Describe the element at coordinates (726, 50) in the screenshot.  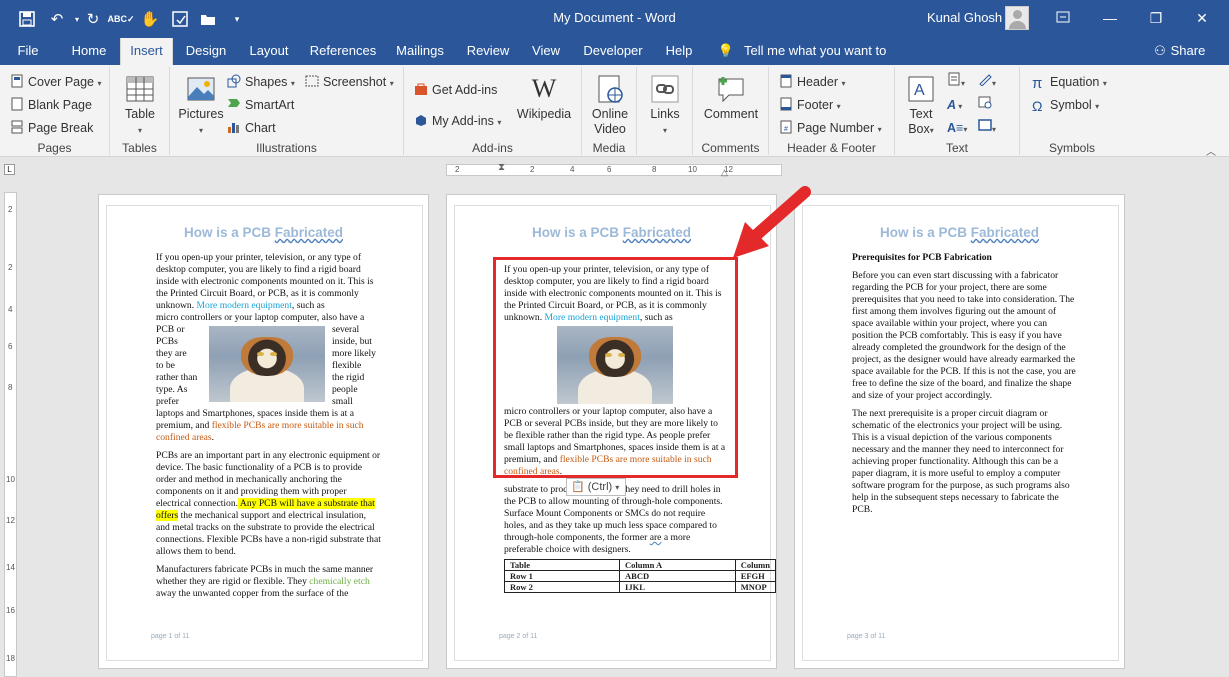
I see `lightbulb-icon: 💡` at that location.